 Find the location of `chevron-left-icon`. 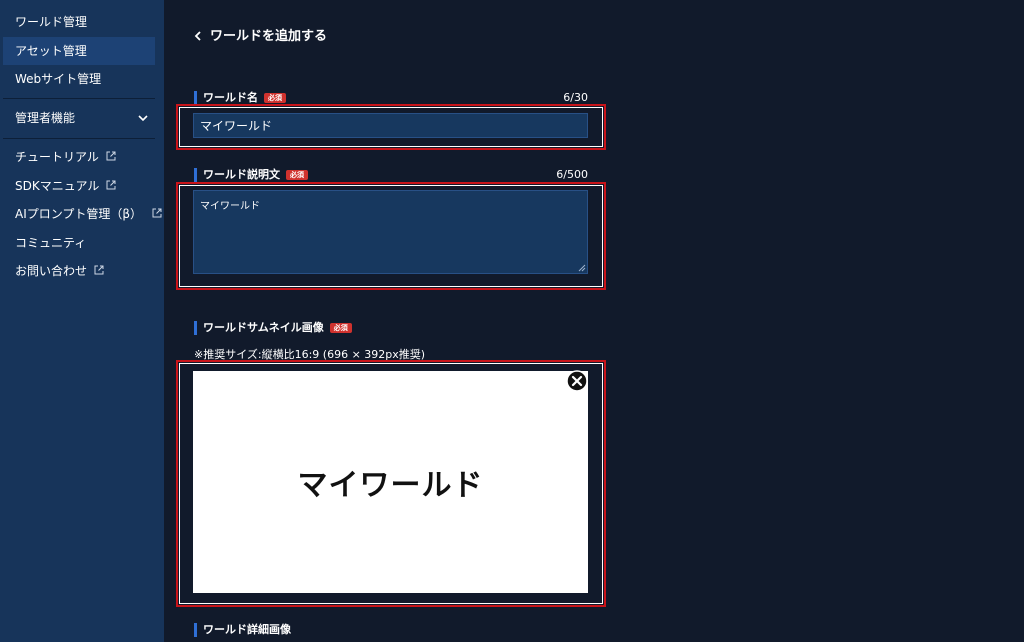

chevron-left-icon is located at coordinates (197, 35).